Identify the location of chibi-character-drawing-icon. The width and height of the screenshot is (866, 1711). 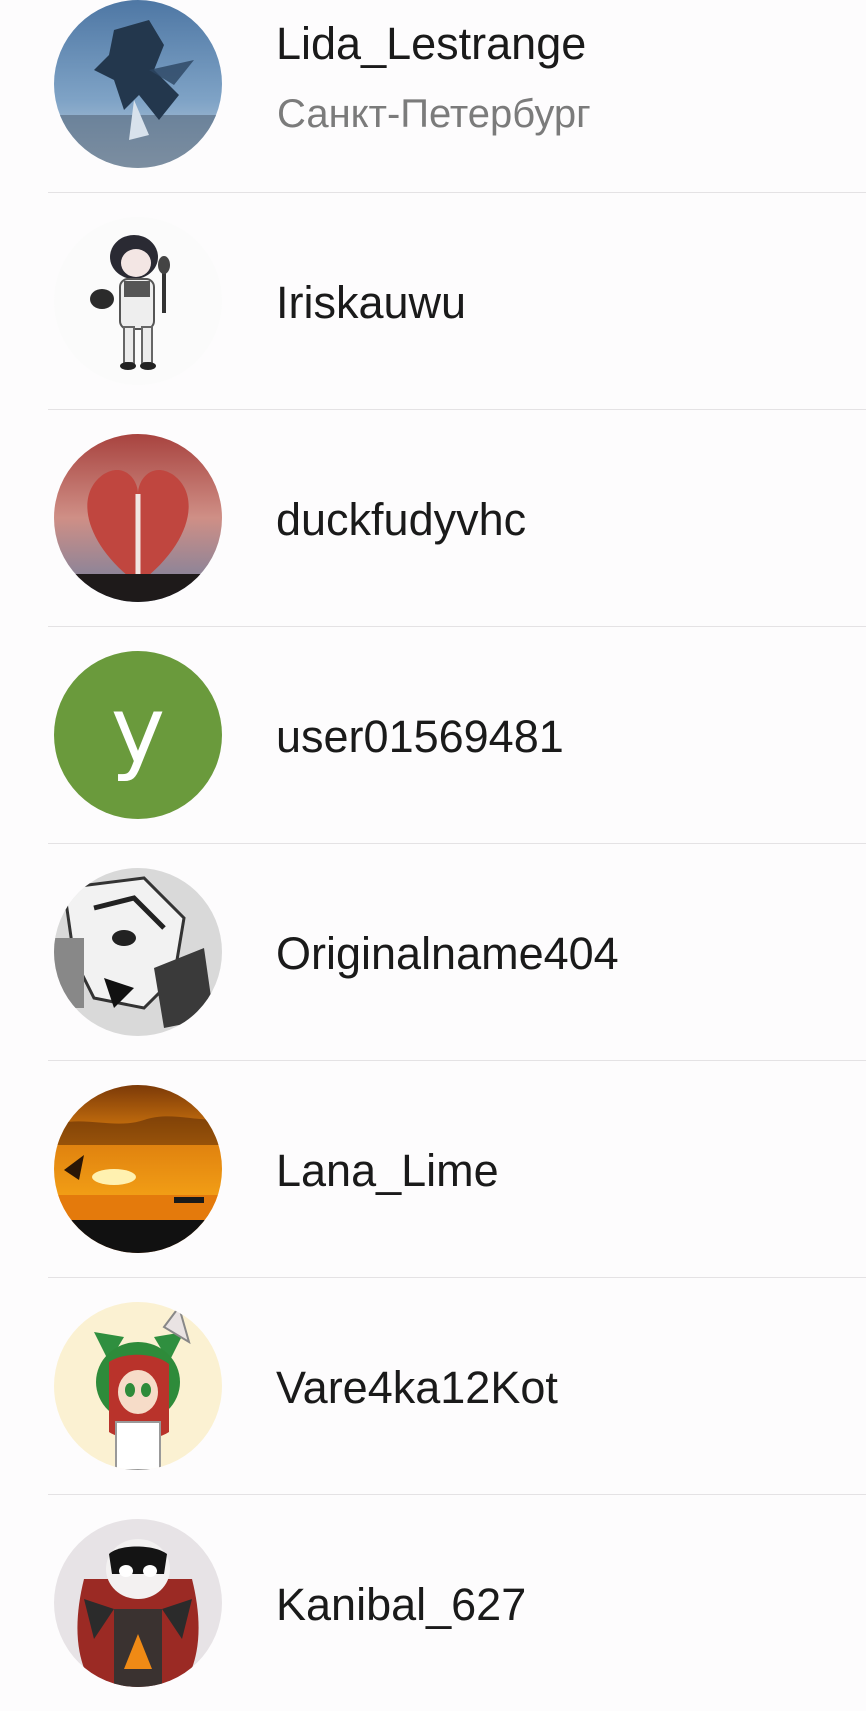
(138, 301).